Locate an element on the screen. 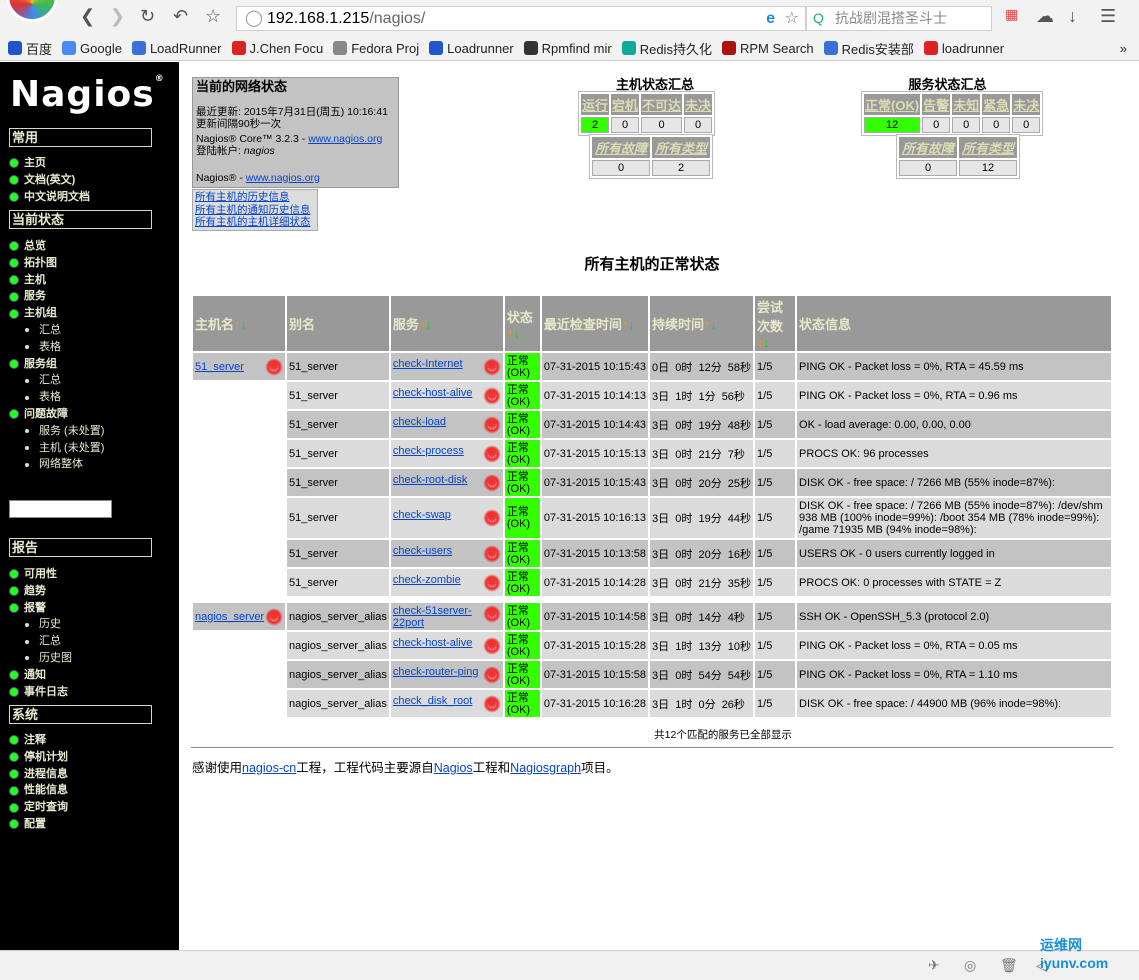 The width and height of the screenshot is (1139, 980). sidebar-item: 服务 (未处置) is located at coordinates (56, 431).